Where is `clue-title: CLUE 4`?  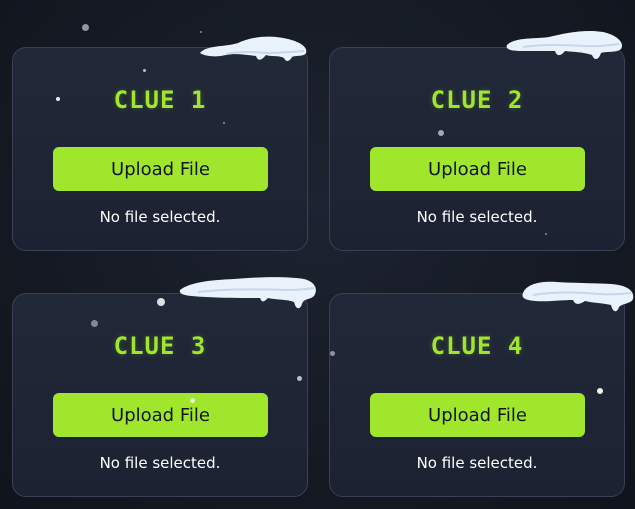 clue-title: CLUE 4 is located at coordinates (477, 346).